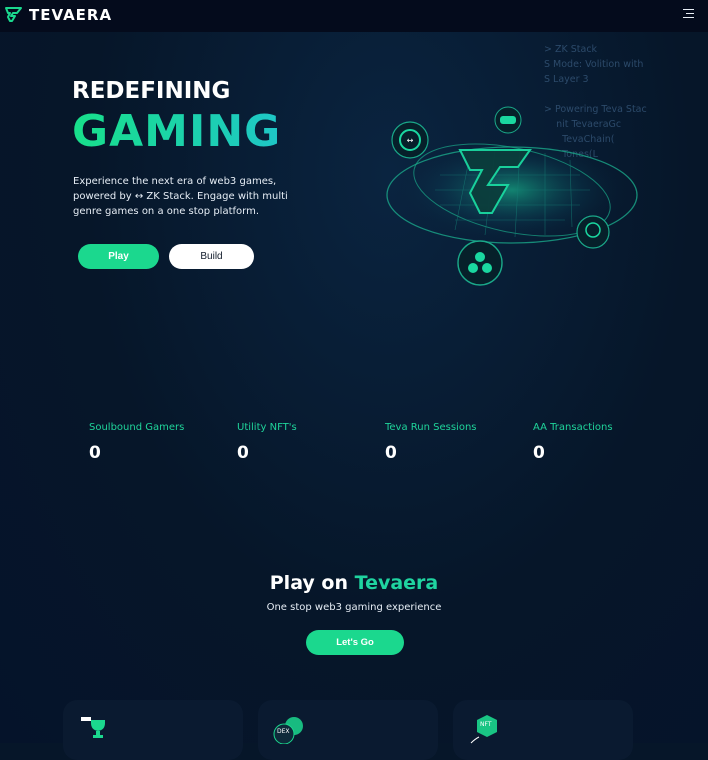 This screenshot has height=760, width=708. What do you see at coordinates (588, 441) in the screenshot?
I see `stat-aa-transactions: AA Transactions 0` at bounding box center [588, 441].